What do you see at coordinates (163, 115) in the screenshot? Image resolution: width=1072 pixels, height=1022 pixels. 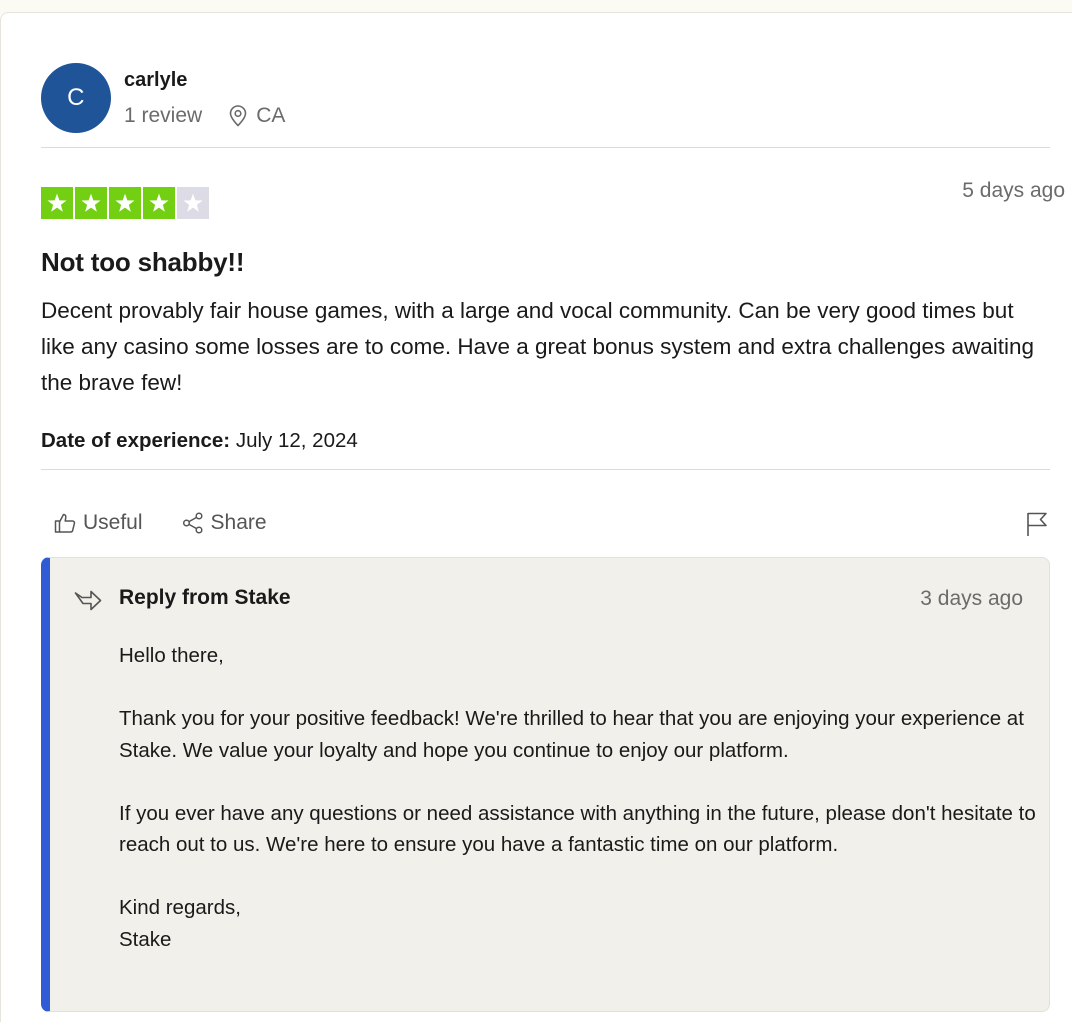 I see `review-count: 1 review` at bounding box center [163, 115].